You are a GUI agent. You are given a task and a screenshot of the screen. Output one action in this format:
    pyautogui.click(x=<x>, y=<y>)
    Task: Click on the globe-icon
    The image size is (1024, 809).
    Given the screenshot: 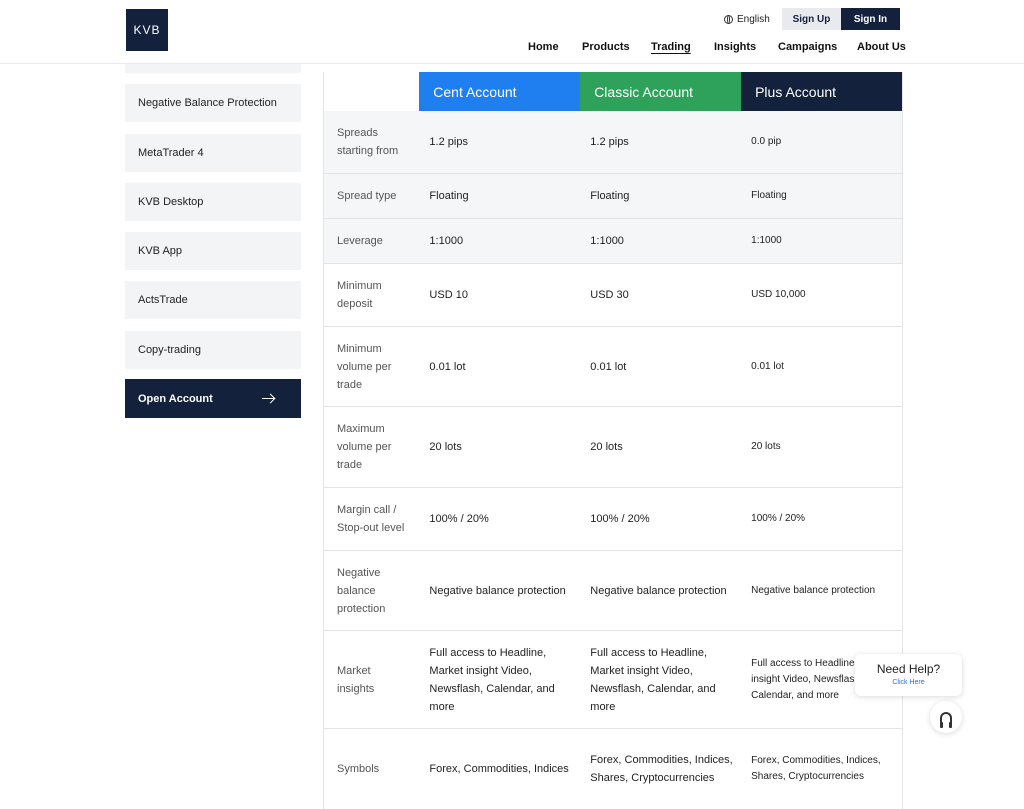 What is the action you would take?
    pyautogui.click(x=728, y=19)
    